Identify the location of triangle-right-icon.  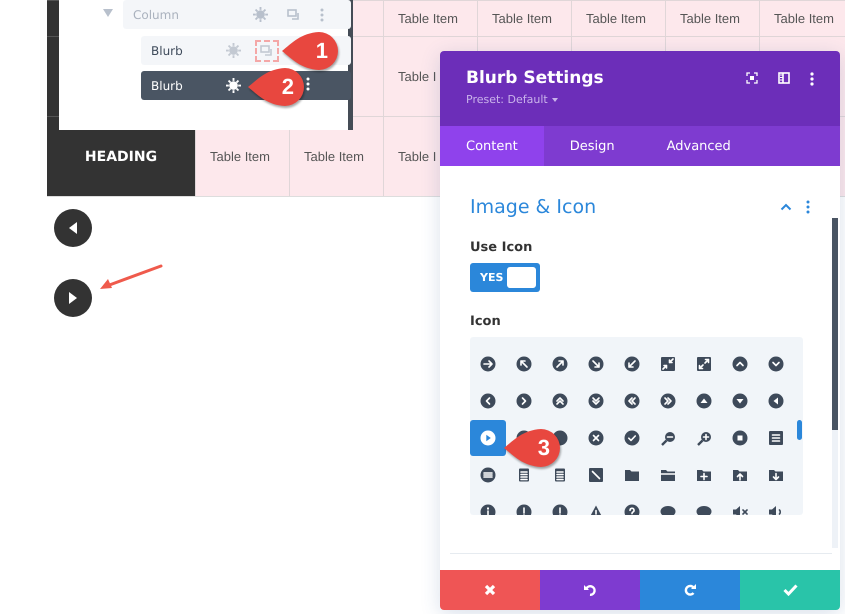
(73, 298).